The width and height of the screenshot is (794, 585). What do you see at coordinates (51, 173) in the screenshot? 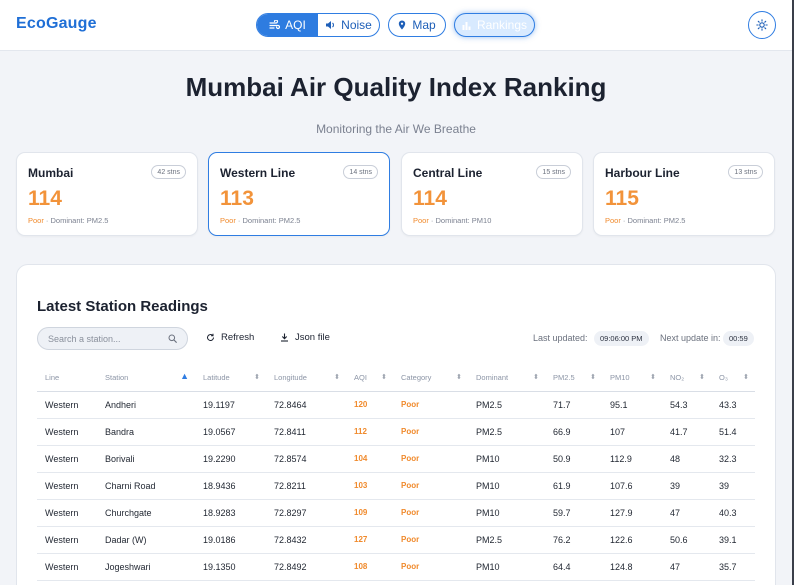
I see `card-name: Mumbai` at bounding box center [51, 173].